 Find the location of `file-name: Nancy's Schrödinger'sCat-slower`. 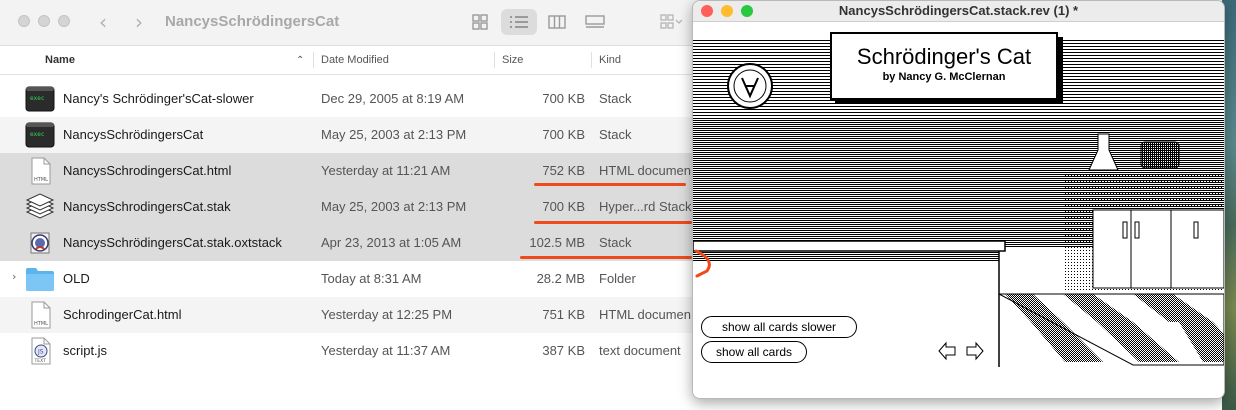

file-name: Nancy's Schrödinger'sCat-slower is located at coordinates (158, 98).